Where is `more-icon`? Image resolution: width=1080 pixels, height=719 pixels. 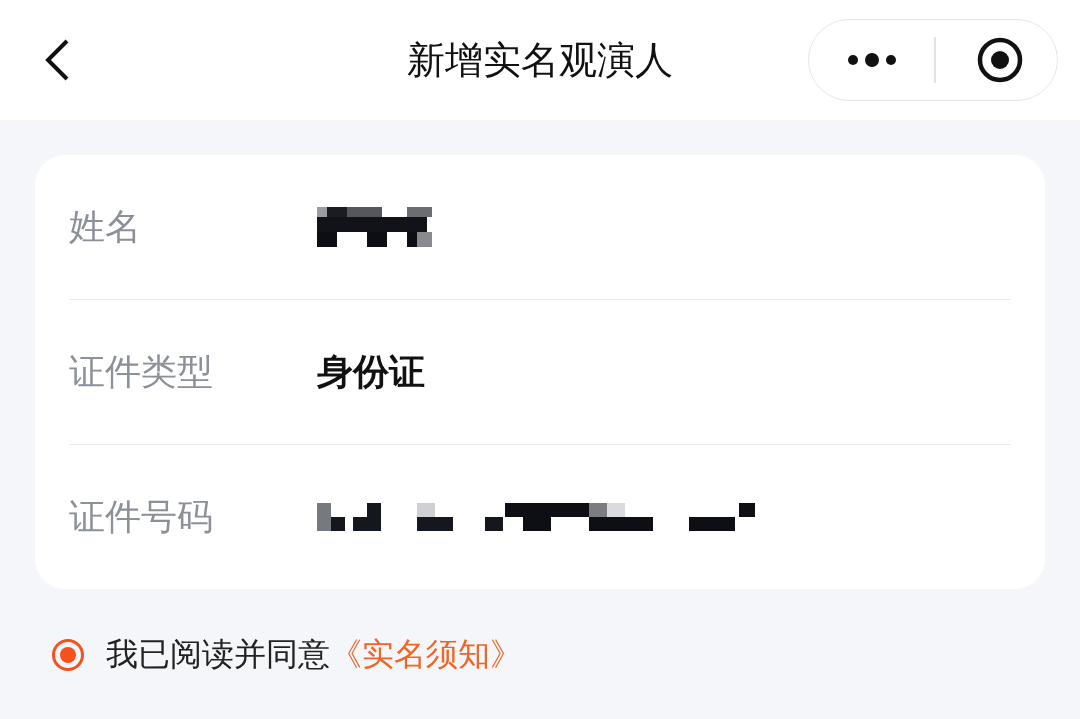
more-icon is located at coordinates (872, 60).